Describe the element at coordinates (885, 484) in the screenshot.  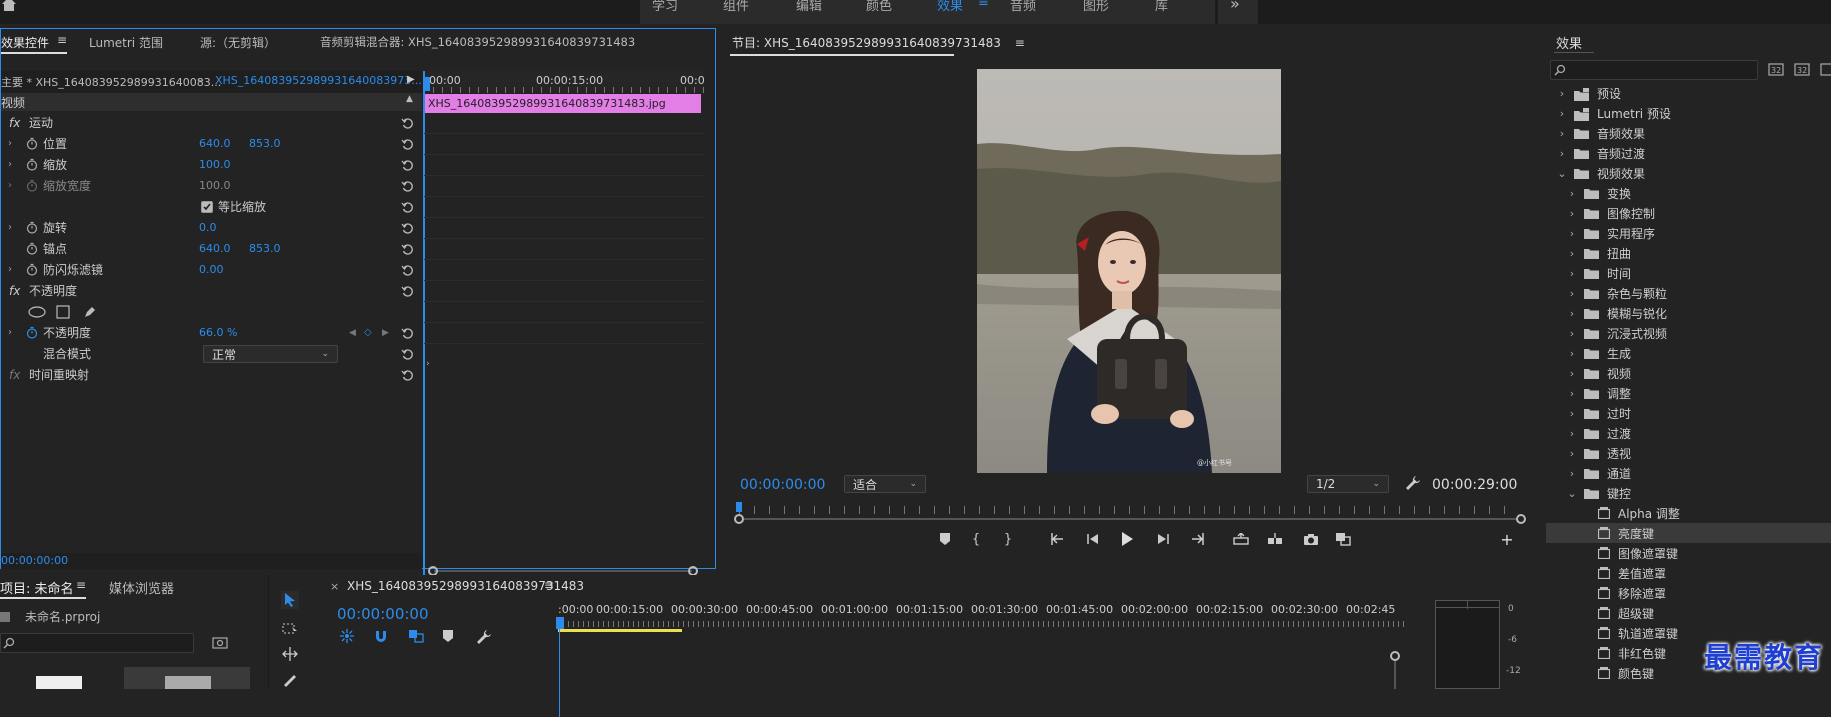
I see `fit-dropdown: 适合 ⌄` at that location.